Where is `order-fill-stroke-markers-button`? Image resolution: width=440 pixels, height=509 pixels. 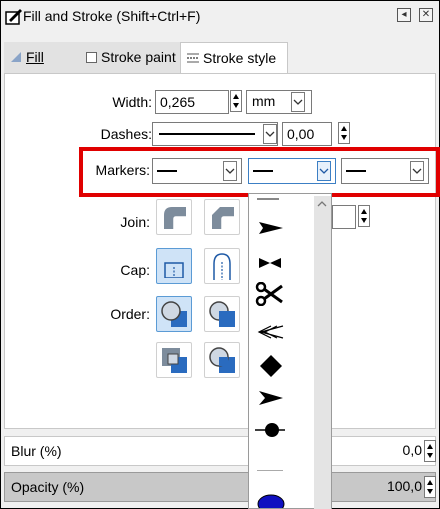 order-fill-stroke-markers-button is located at coordinates (174, 314).